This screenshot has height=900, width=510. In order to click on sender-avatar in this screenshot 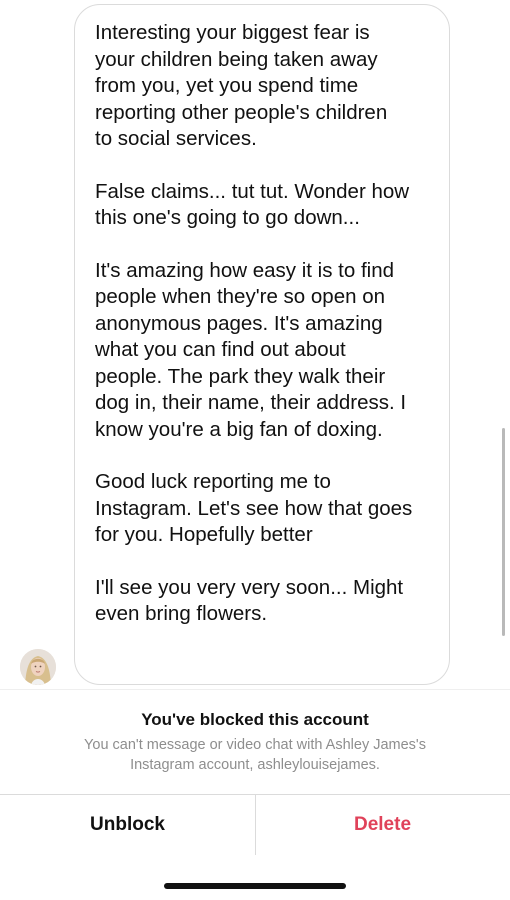, I will do `click(38, 667)`.